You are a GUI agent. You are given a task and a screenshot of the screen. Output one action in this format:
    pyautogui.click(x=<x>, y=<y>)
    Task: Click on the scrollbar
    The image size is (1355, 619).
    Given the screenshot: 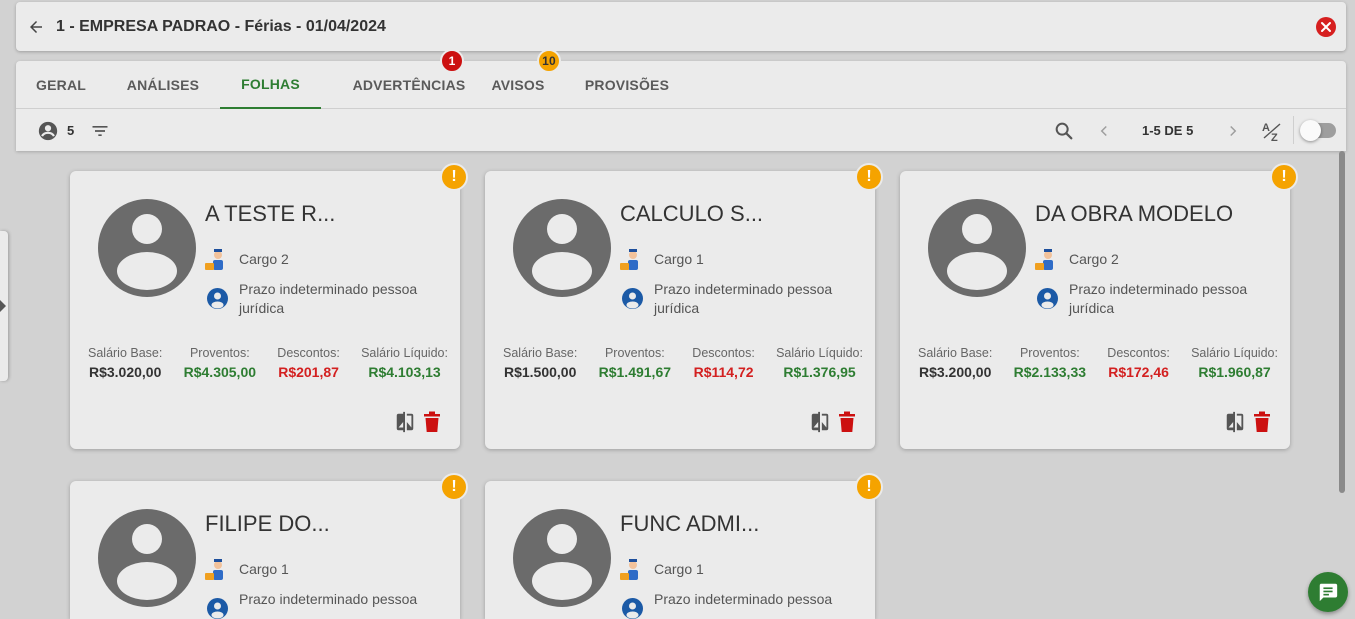 What is the action you would take?
    pyautogui.click(x=1342, y=322)
    